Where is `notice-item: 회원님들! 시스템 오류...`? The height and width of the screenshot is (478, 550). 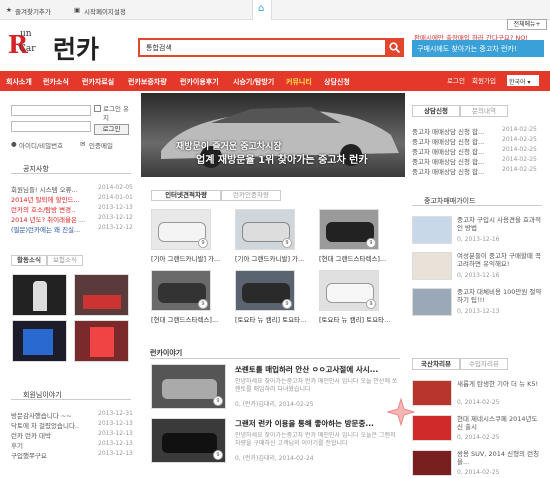
notice-item: 회원님들! 시스템 오류... is located at coordinates (53, 189).